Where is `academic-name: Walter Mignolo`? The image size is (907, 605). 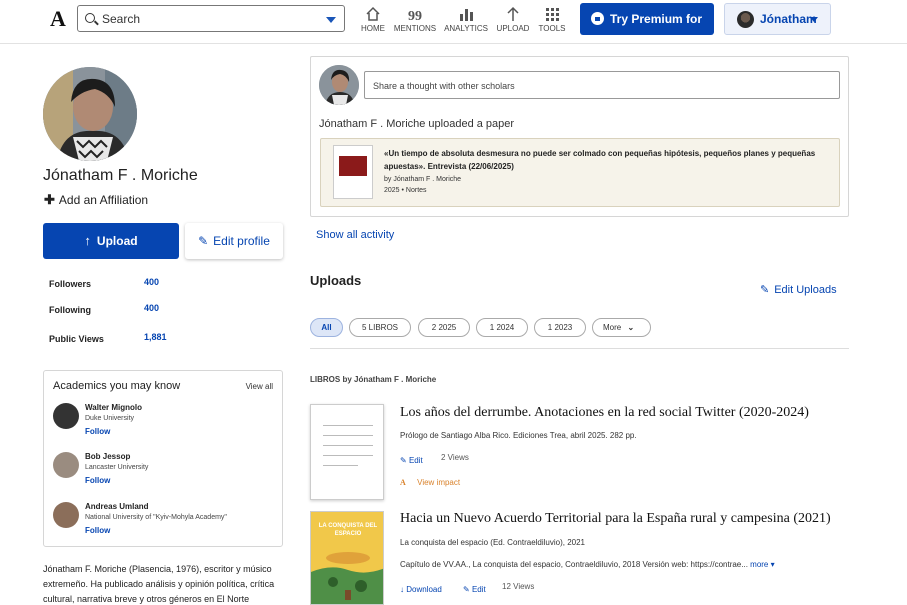
academic-name: Walter Mignolo is located at coordinates (113, 407).